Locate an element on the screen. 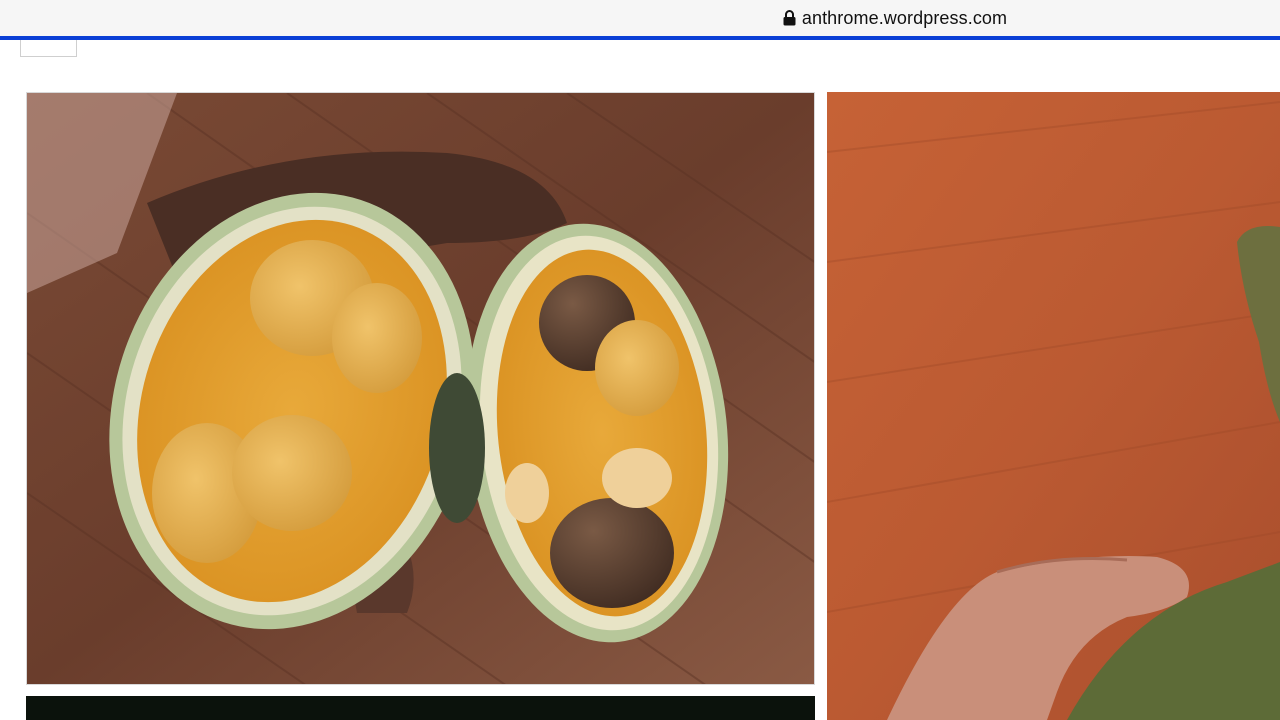 This screenshot has width=1280, height=720. address-bar: anthrome.wordpress.com is located at coordinates (640, 18).